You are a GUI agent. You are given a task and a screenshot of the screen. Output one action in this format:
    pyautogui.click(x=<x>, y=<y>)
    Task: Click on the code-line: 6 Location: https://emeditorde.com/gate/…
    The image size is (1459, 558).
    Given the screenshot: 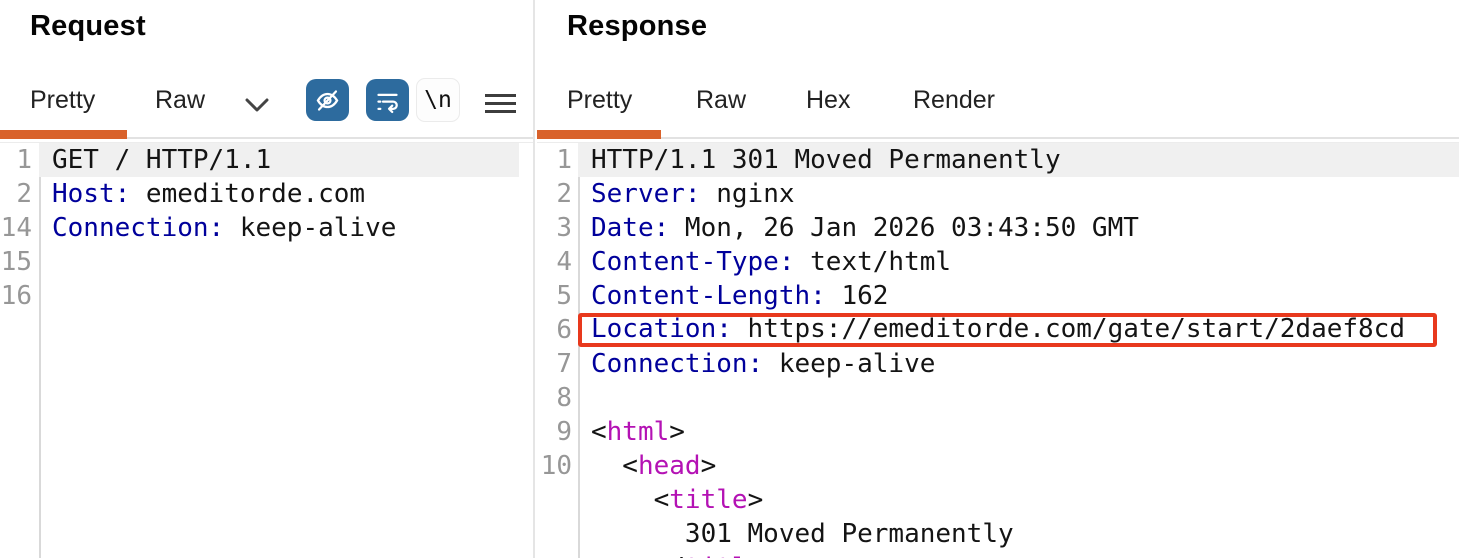 What is the action you would take?
    pyautogui.click(x=998, y=330)
    